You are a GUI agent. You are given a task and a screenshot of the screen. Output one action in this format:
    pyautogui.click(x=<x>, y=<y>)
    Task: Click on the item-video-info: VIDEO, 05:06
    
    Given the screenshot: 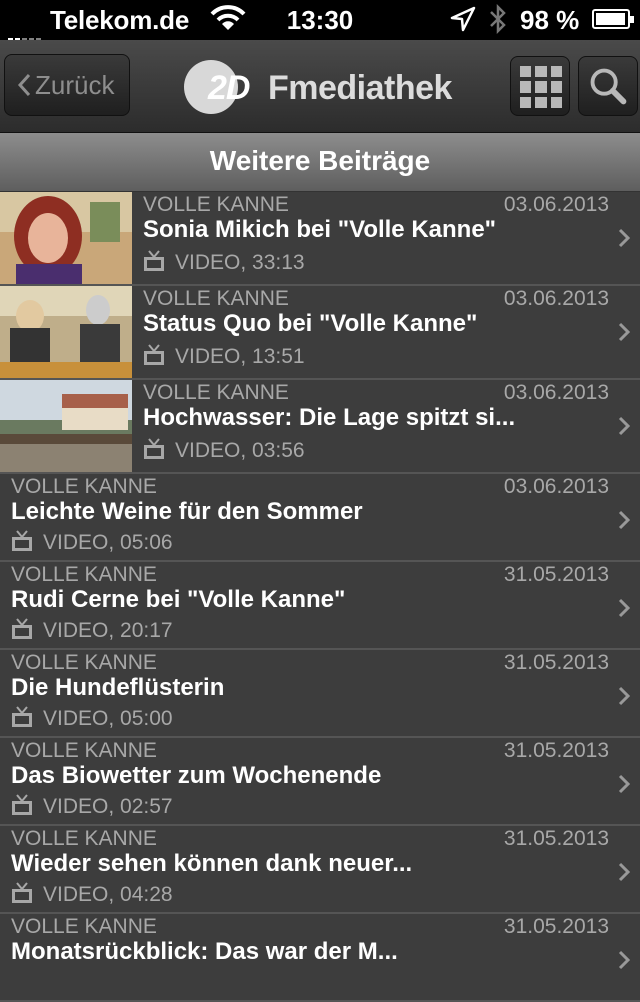 What is the action you would take?
    pyautogui.click(x=108, y=542)
    